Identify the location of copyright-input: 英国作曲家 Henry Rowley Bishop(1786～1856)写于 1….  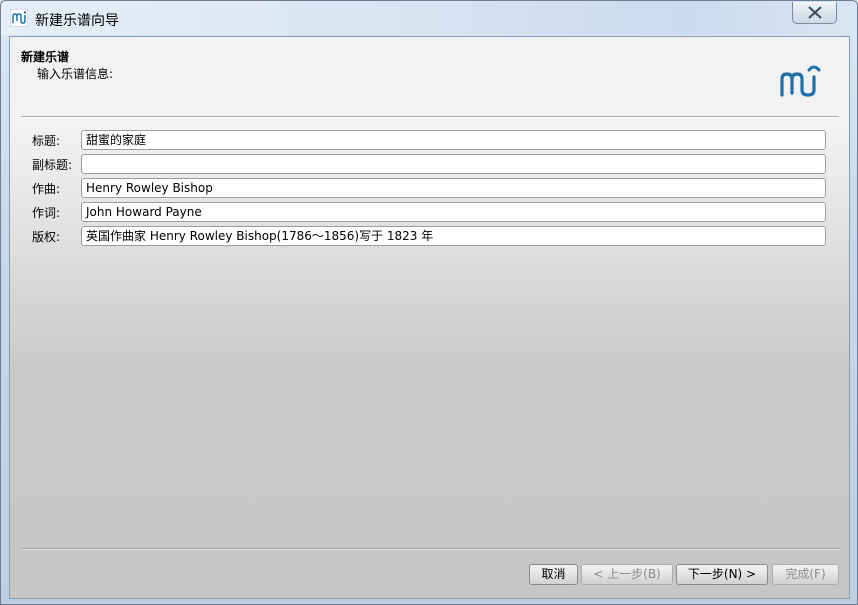
(453, 236).